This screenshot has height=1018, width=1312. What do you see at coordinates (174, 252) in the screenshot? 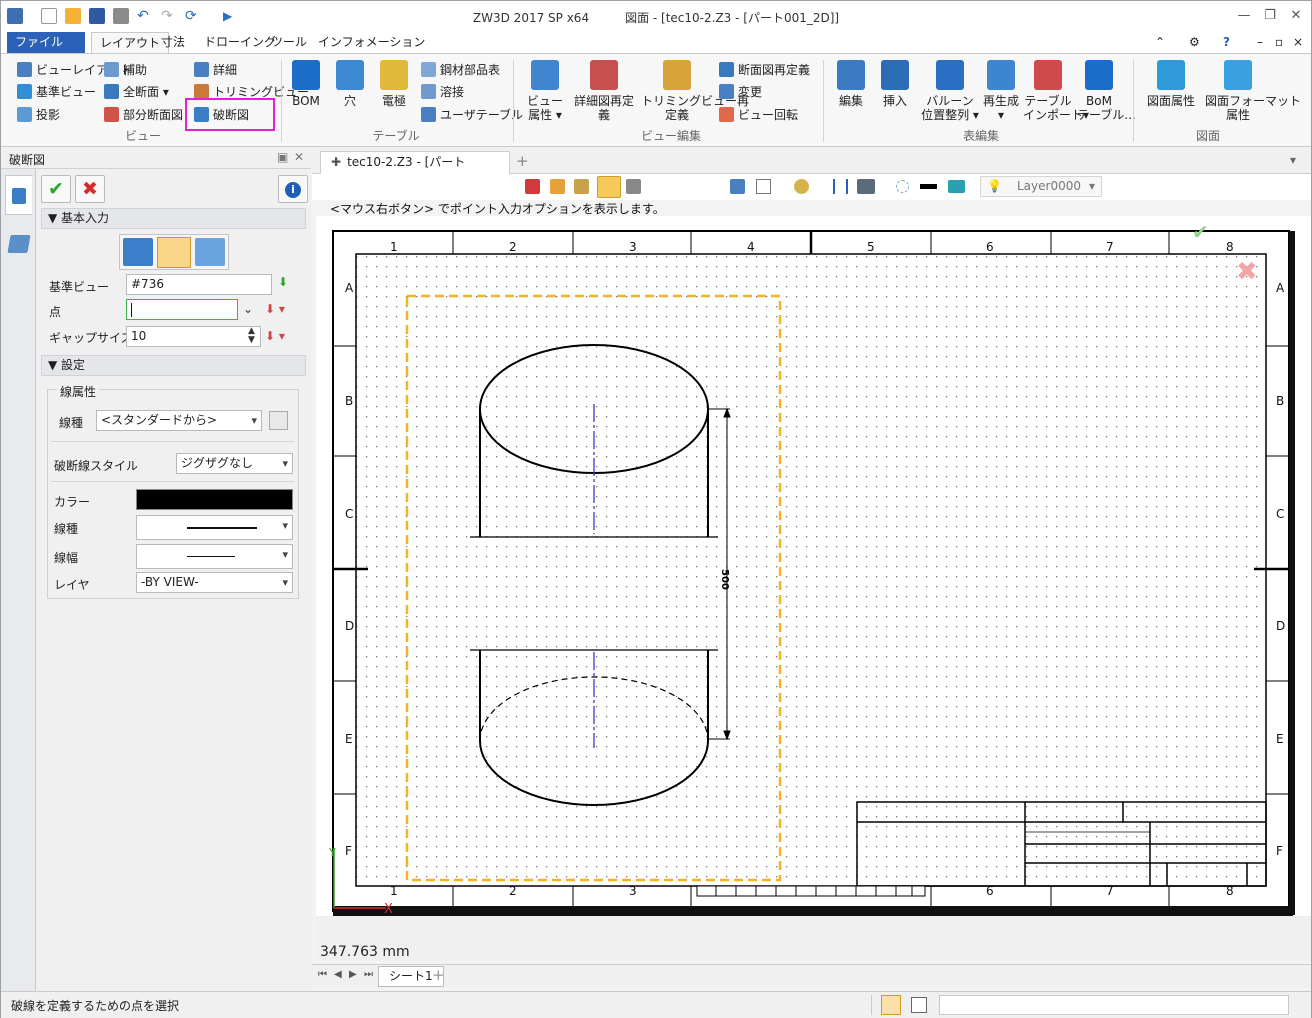
I see `horizontal-break-icon` at bounding box center [174, 252].